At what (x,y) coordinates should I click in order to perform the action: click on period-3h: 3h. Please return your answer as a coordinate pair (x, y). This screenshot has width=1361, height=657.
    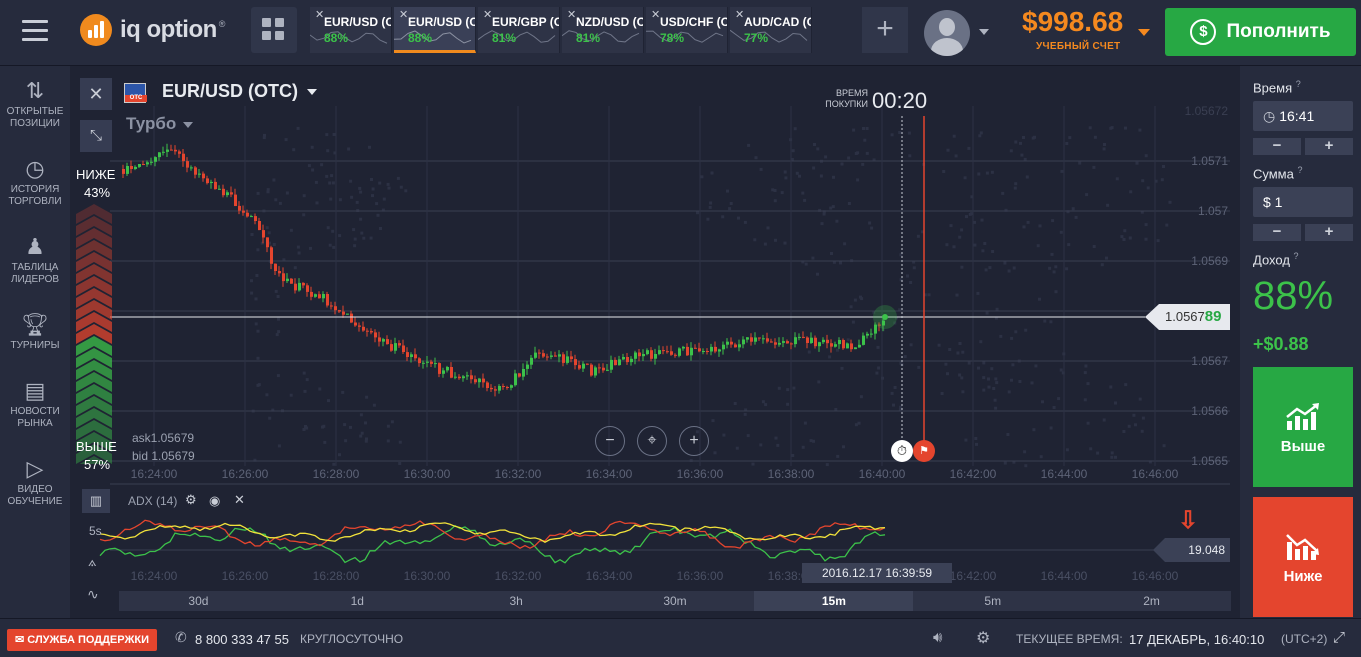
    Looking at the image, I should click on (516, 601).